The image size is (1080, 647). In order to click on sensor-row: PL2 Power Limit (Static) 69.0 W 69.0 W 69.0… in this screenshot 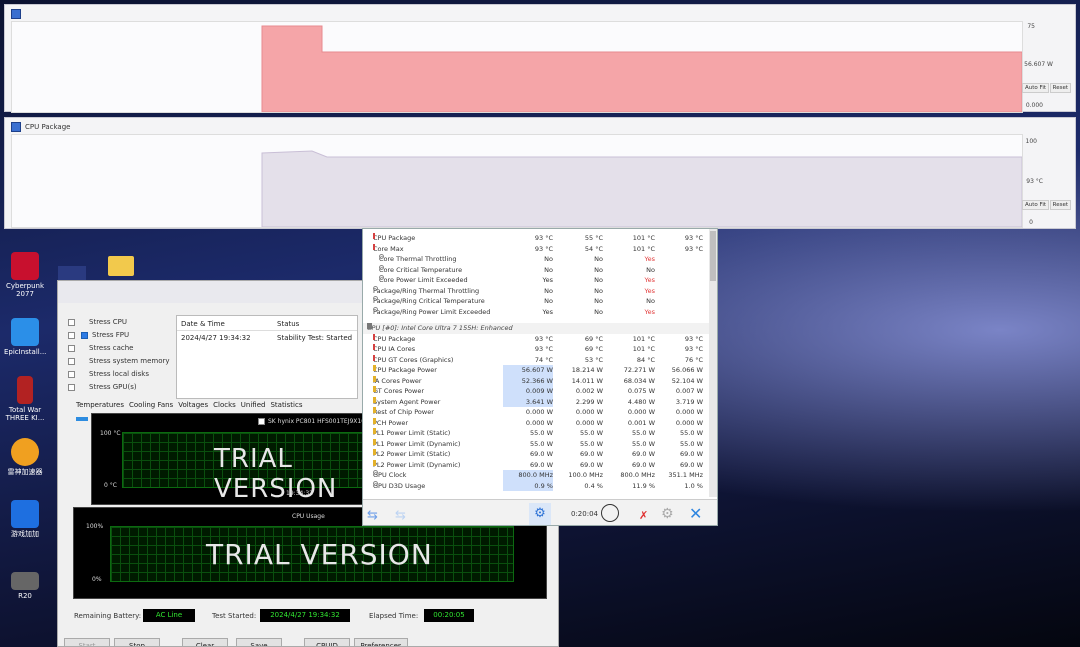, I will do `click(536, 454)`.